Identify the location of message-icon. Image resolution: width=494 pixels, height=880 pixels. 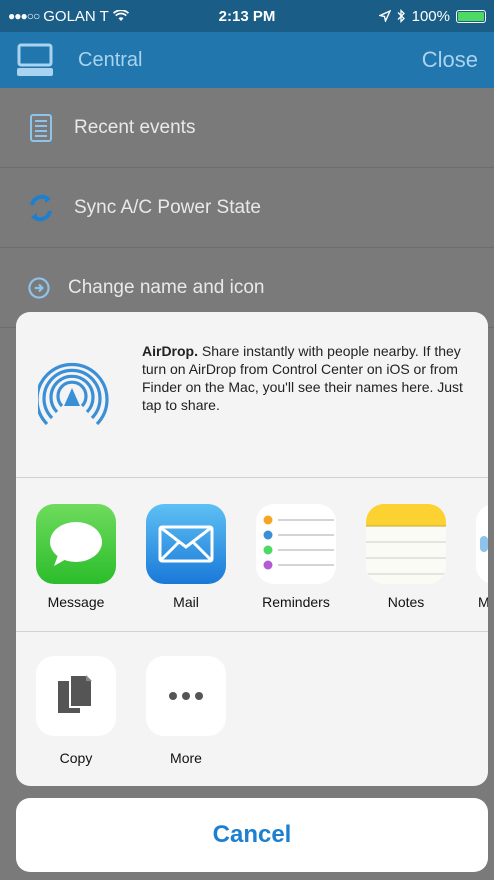
(76, 544).